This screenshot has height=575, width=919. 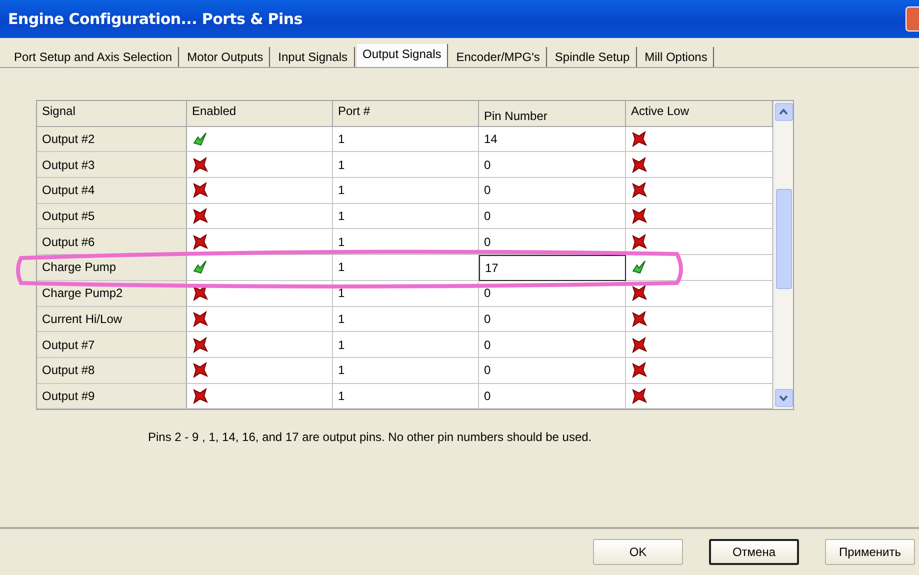 What do you see at coordinates (112, 165) in the screenshot?
I see `row-header: Output #3` at bounding box center [112, 165].